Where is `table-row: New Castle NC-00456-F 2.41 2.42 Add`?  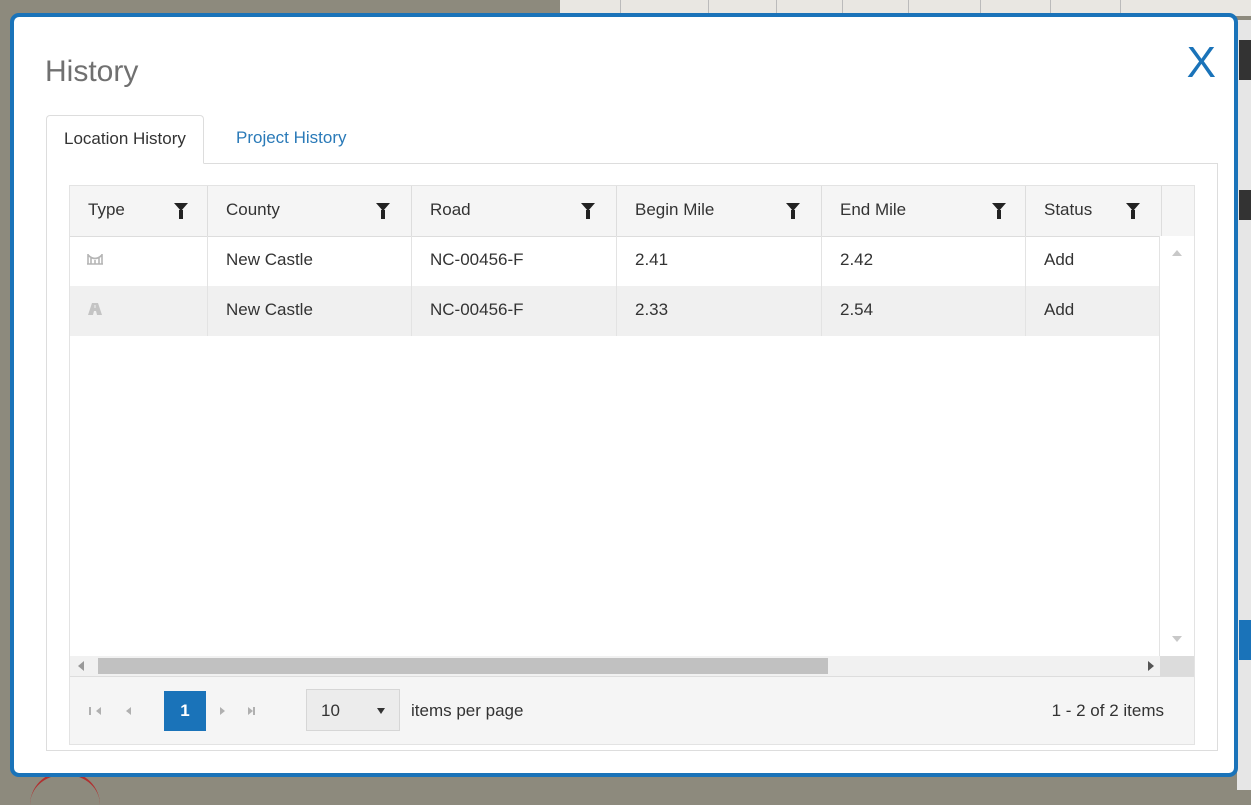
table-row: New Castle NC-00456-F 2.41 2.42 Add is located at coordinates (616, 261).